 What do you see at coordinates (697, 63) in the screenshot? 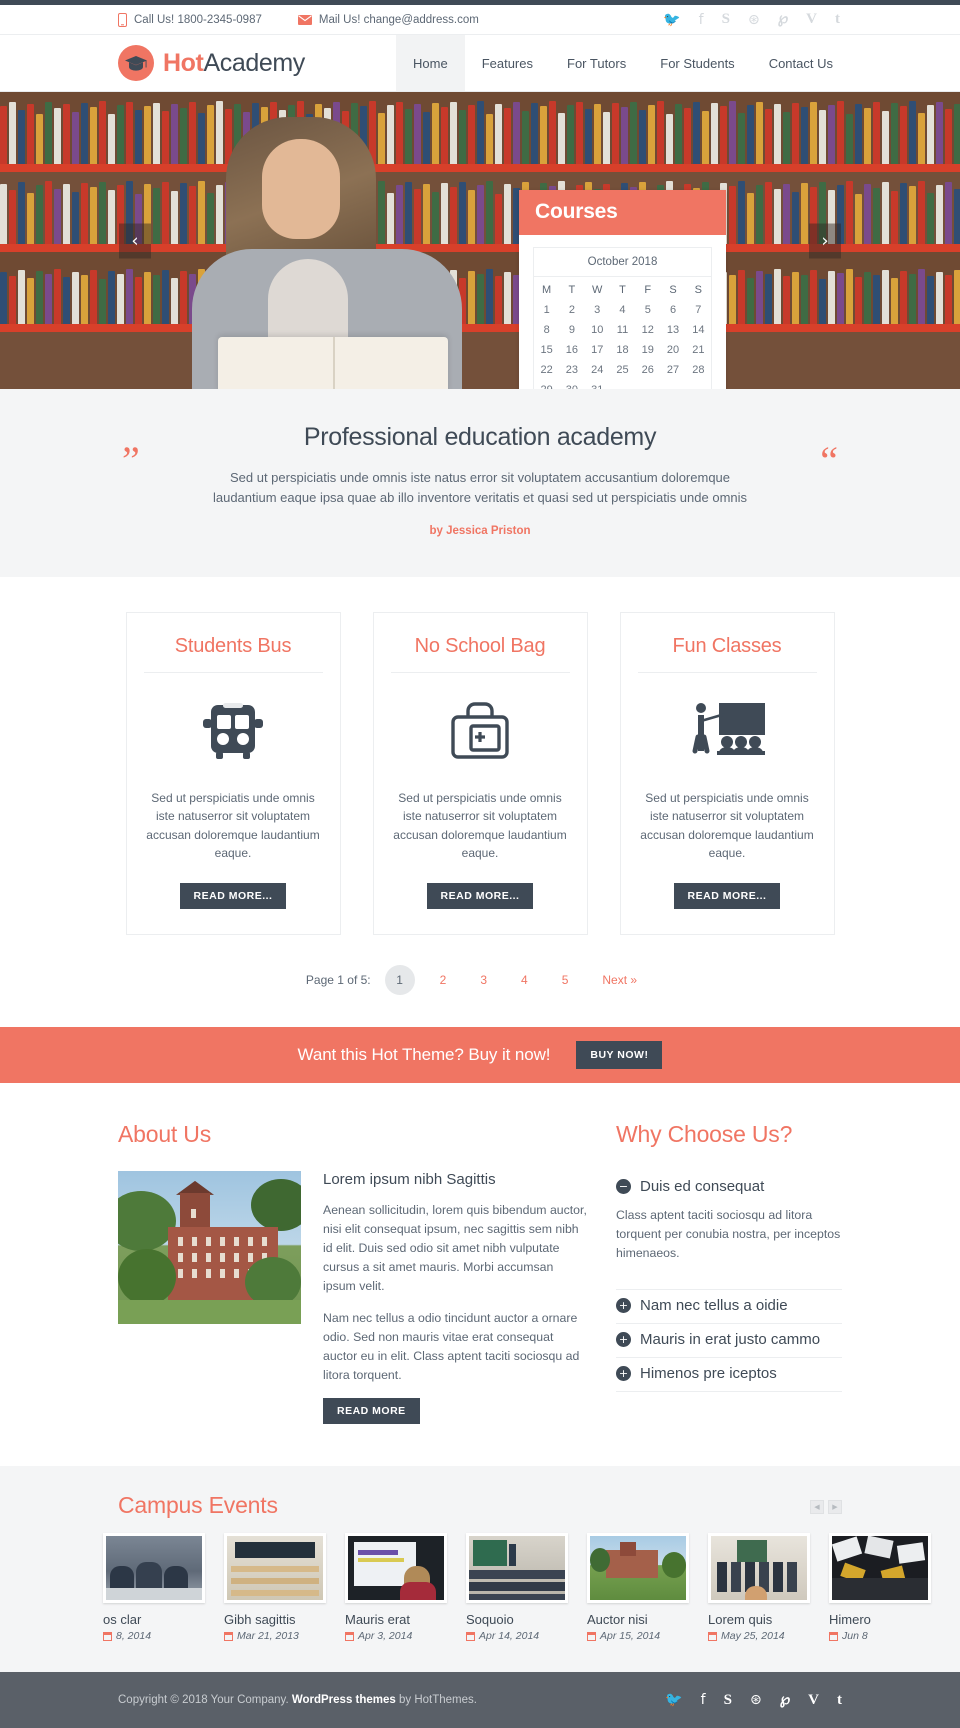
I see `nav-item-for-students: For Students` at bounding box center [697, 63].